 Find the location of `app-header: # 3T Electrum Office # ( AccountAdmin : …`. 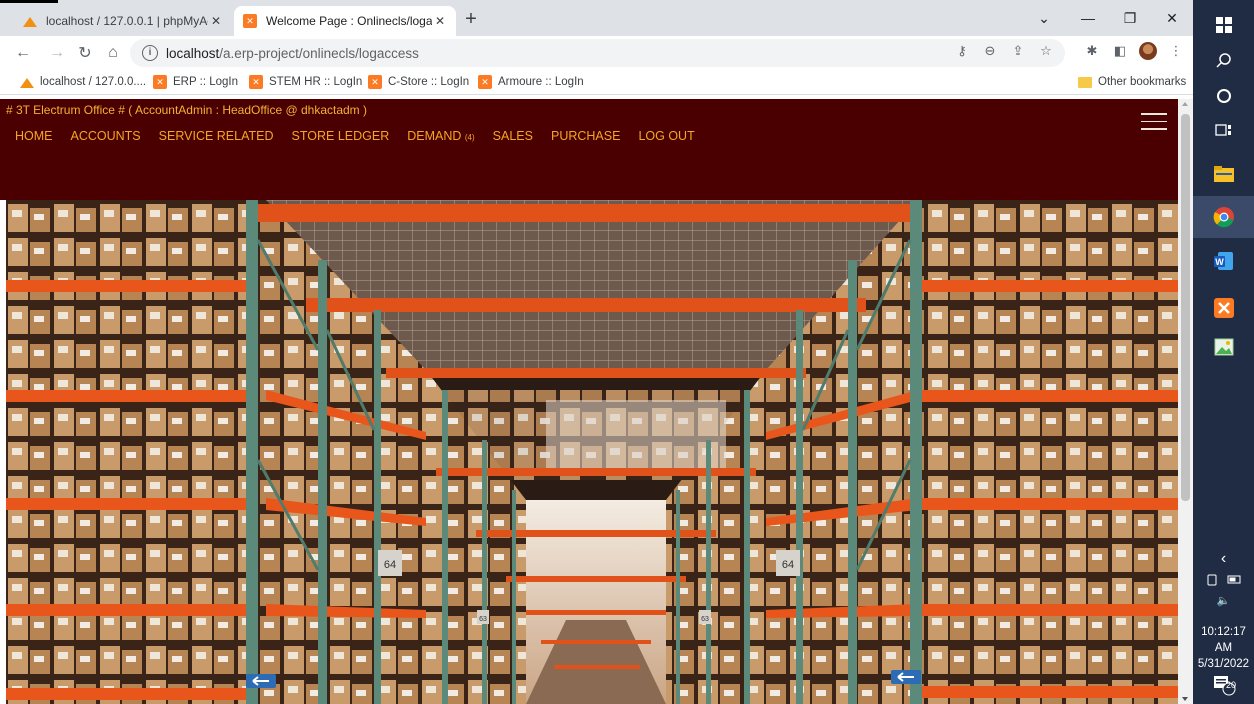

app-header: # 3T Electrum Office # ( AccountAdmin : … is located at coordinates (589, 149).